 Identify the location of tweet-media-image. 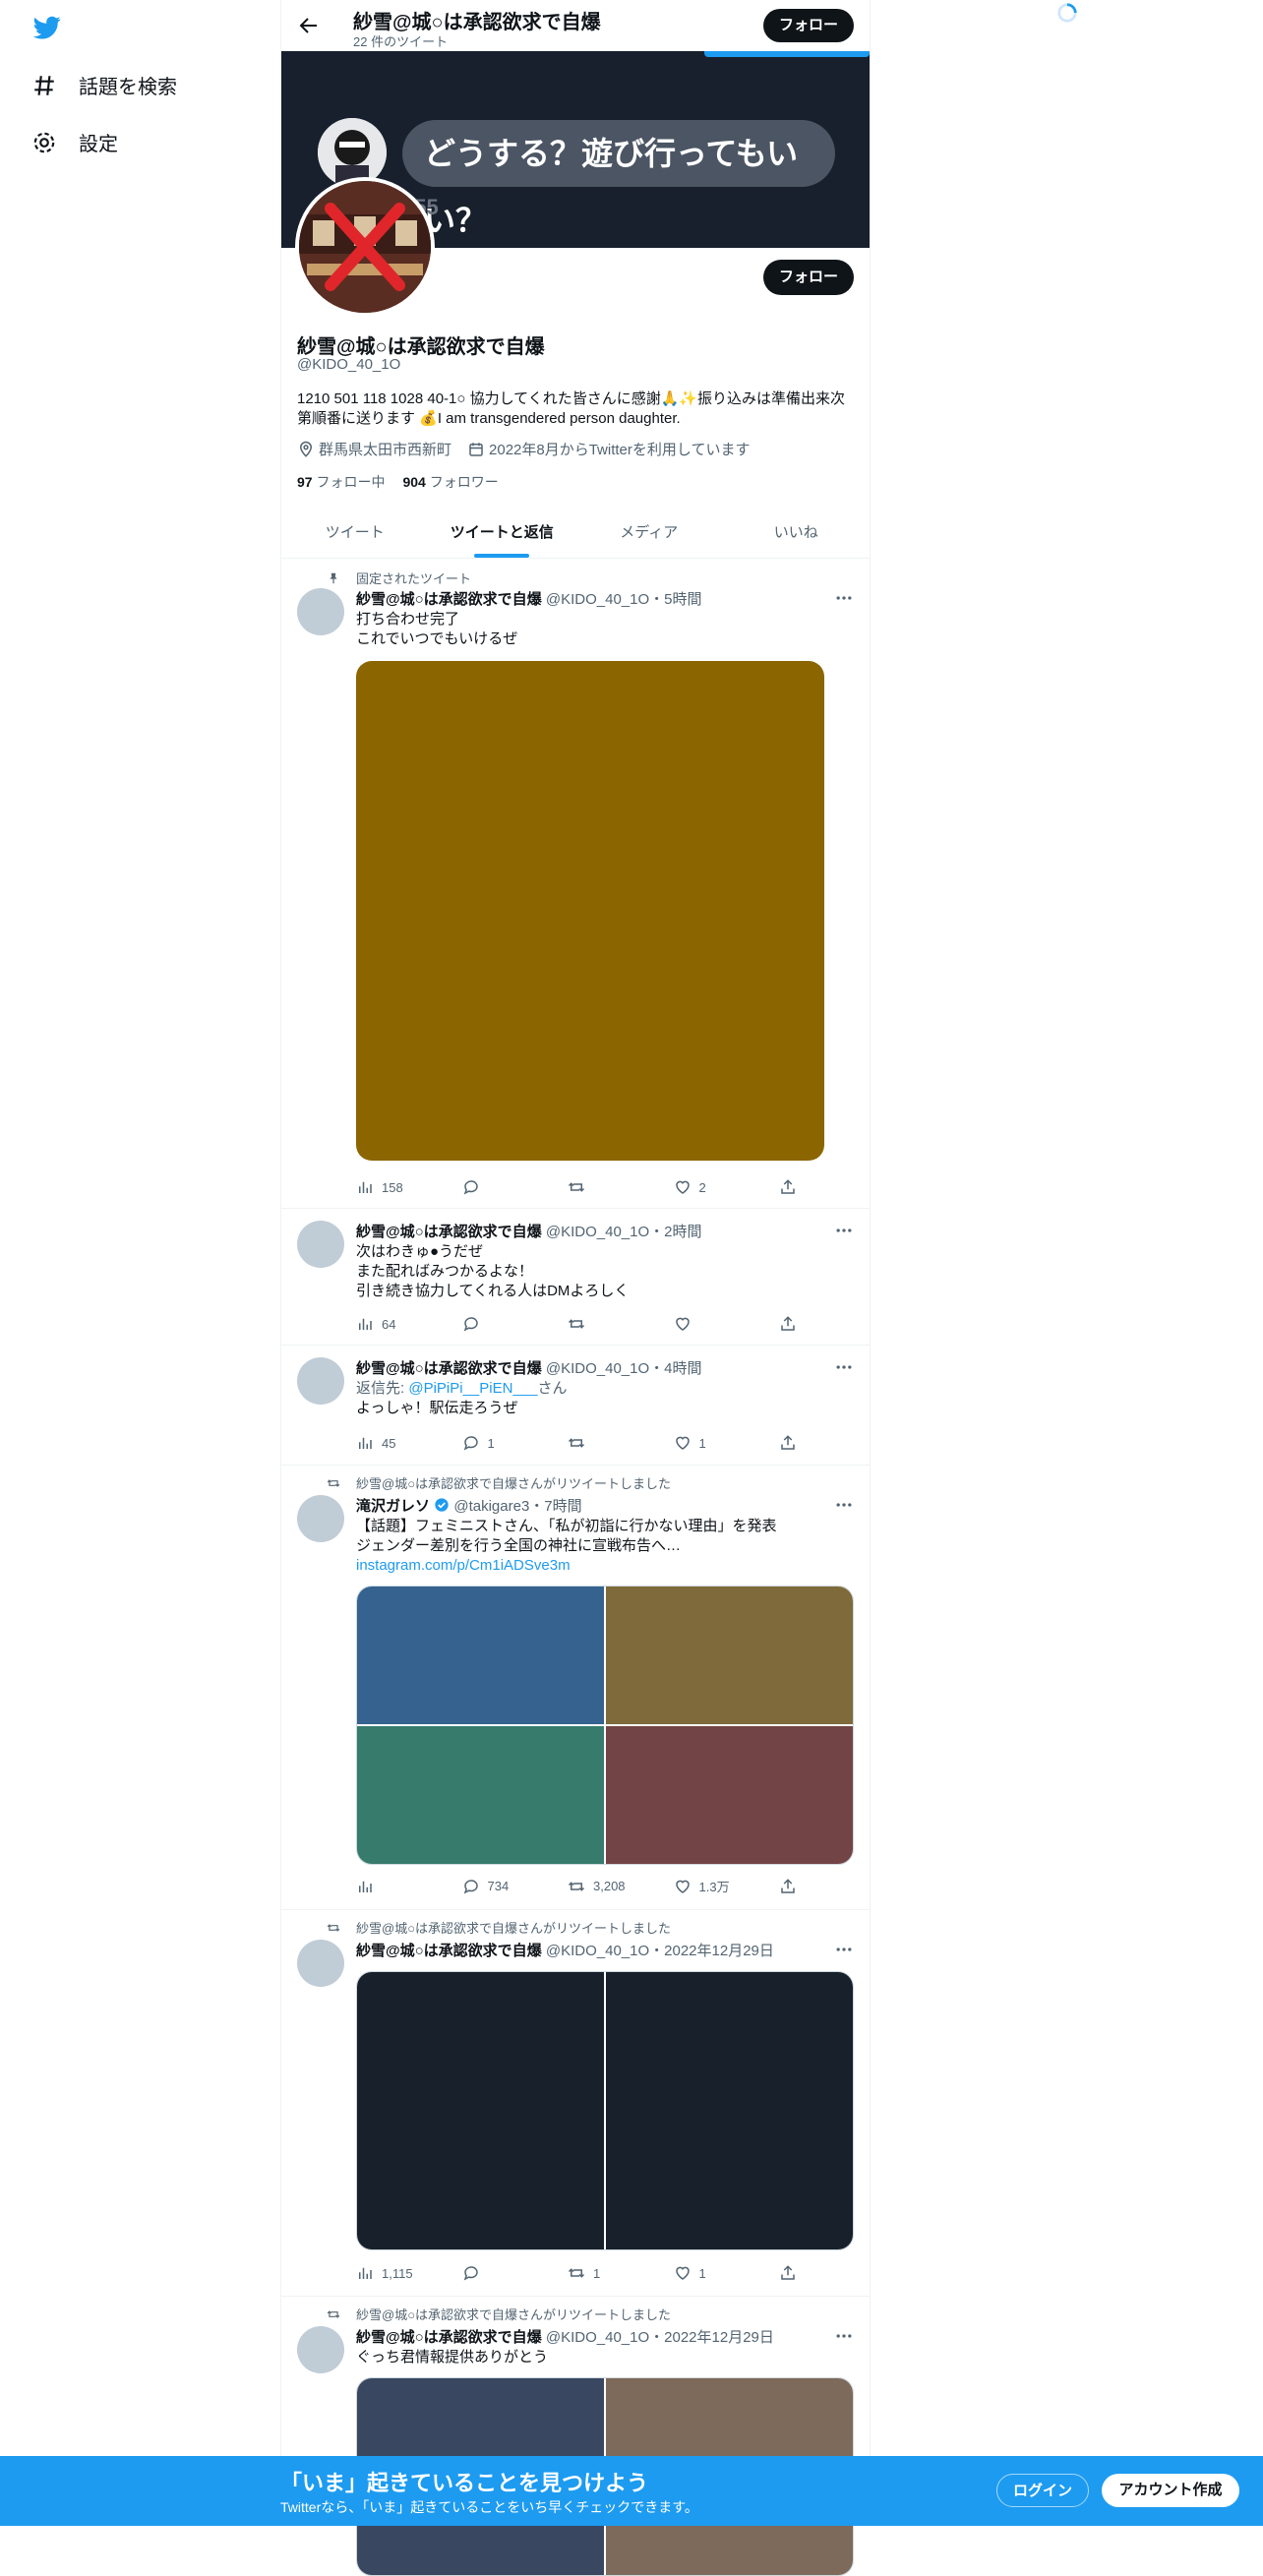
(590, 911).